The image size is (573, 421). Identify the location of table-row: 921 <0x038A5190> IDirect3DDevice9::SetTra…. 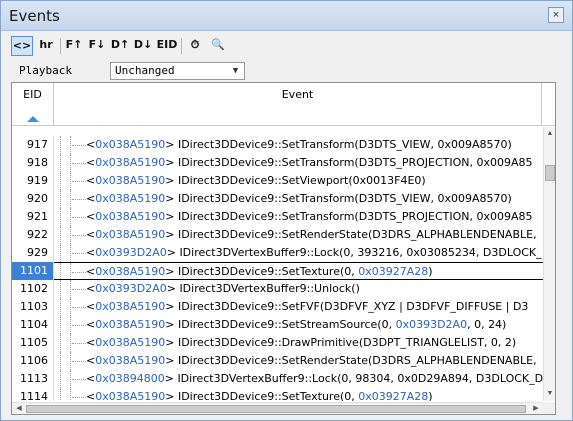
(277, 217).